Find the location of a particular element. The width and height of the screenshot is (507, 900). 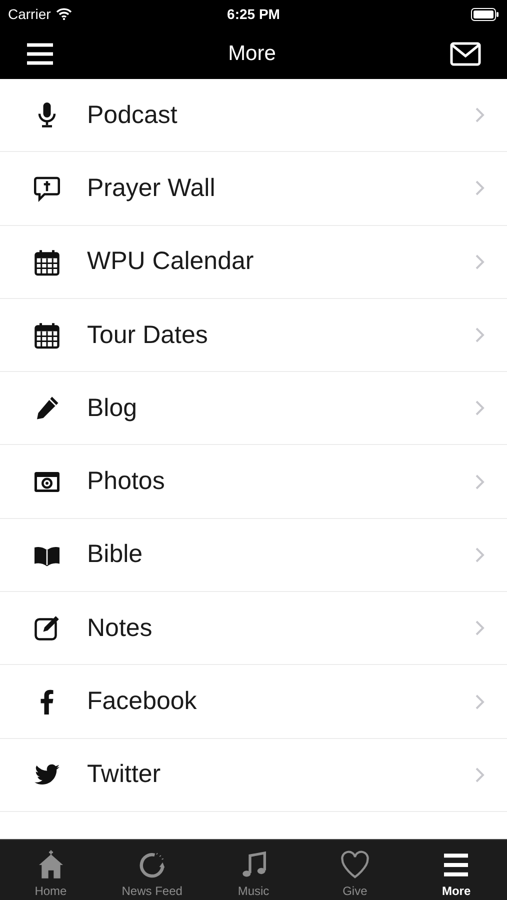

calendar-icon is located at coordinates (47, 335).